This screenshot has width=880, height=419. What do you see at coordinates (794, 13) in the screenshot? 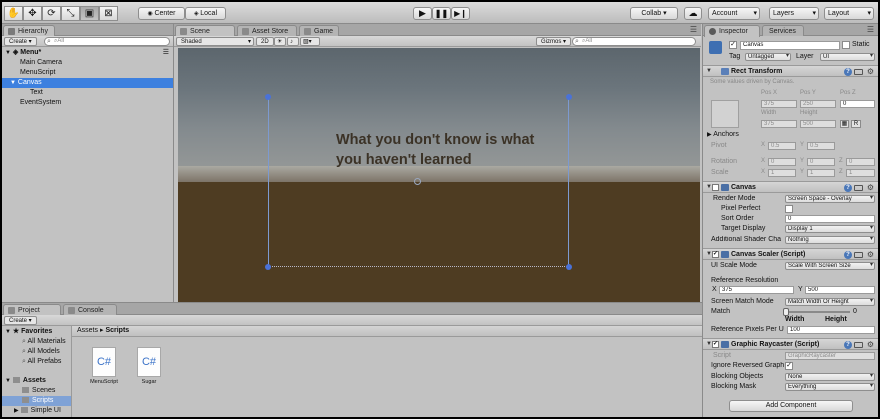
I see `layers-dropdown: Layers ▾` at bounding box center [794, 13].